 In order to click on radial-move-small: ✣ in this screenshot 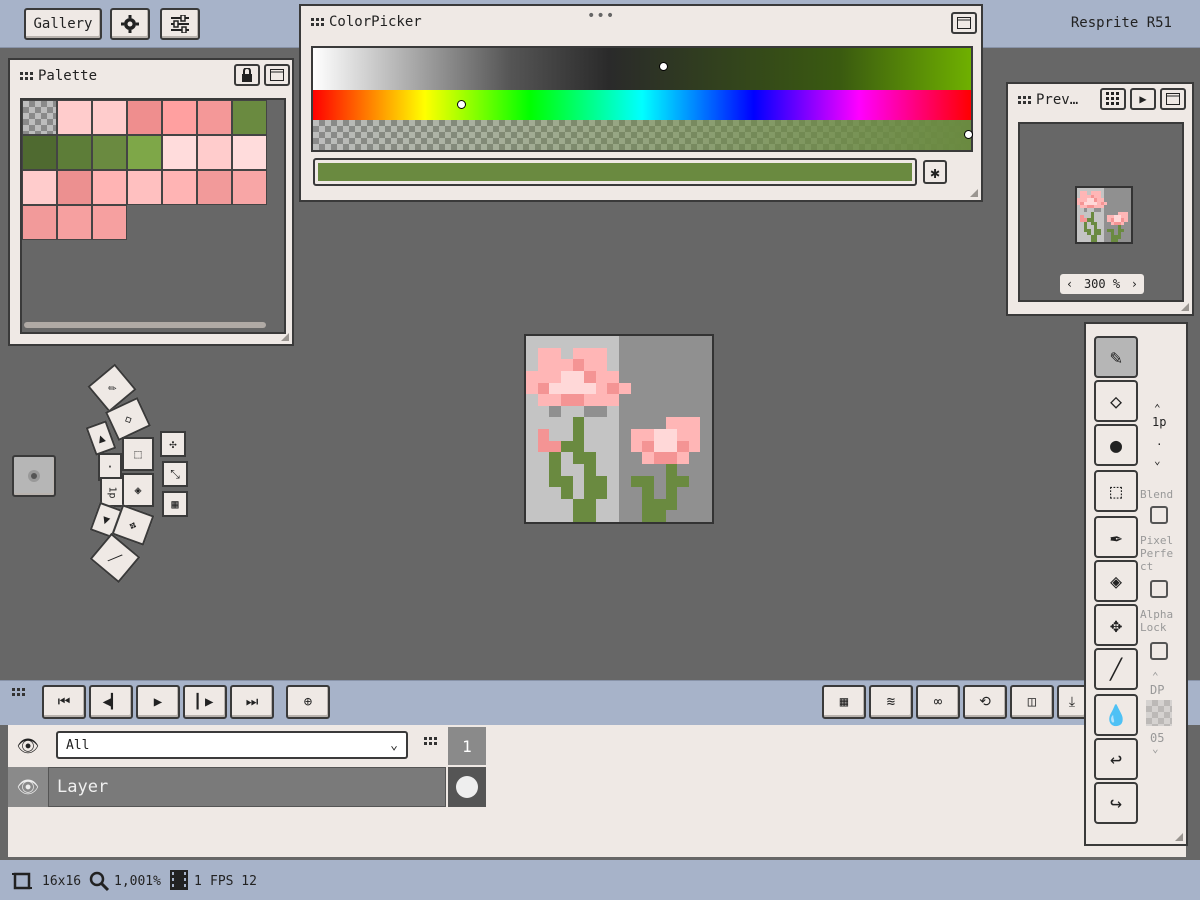, I will do `click(173, 444)`.